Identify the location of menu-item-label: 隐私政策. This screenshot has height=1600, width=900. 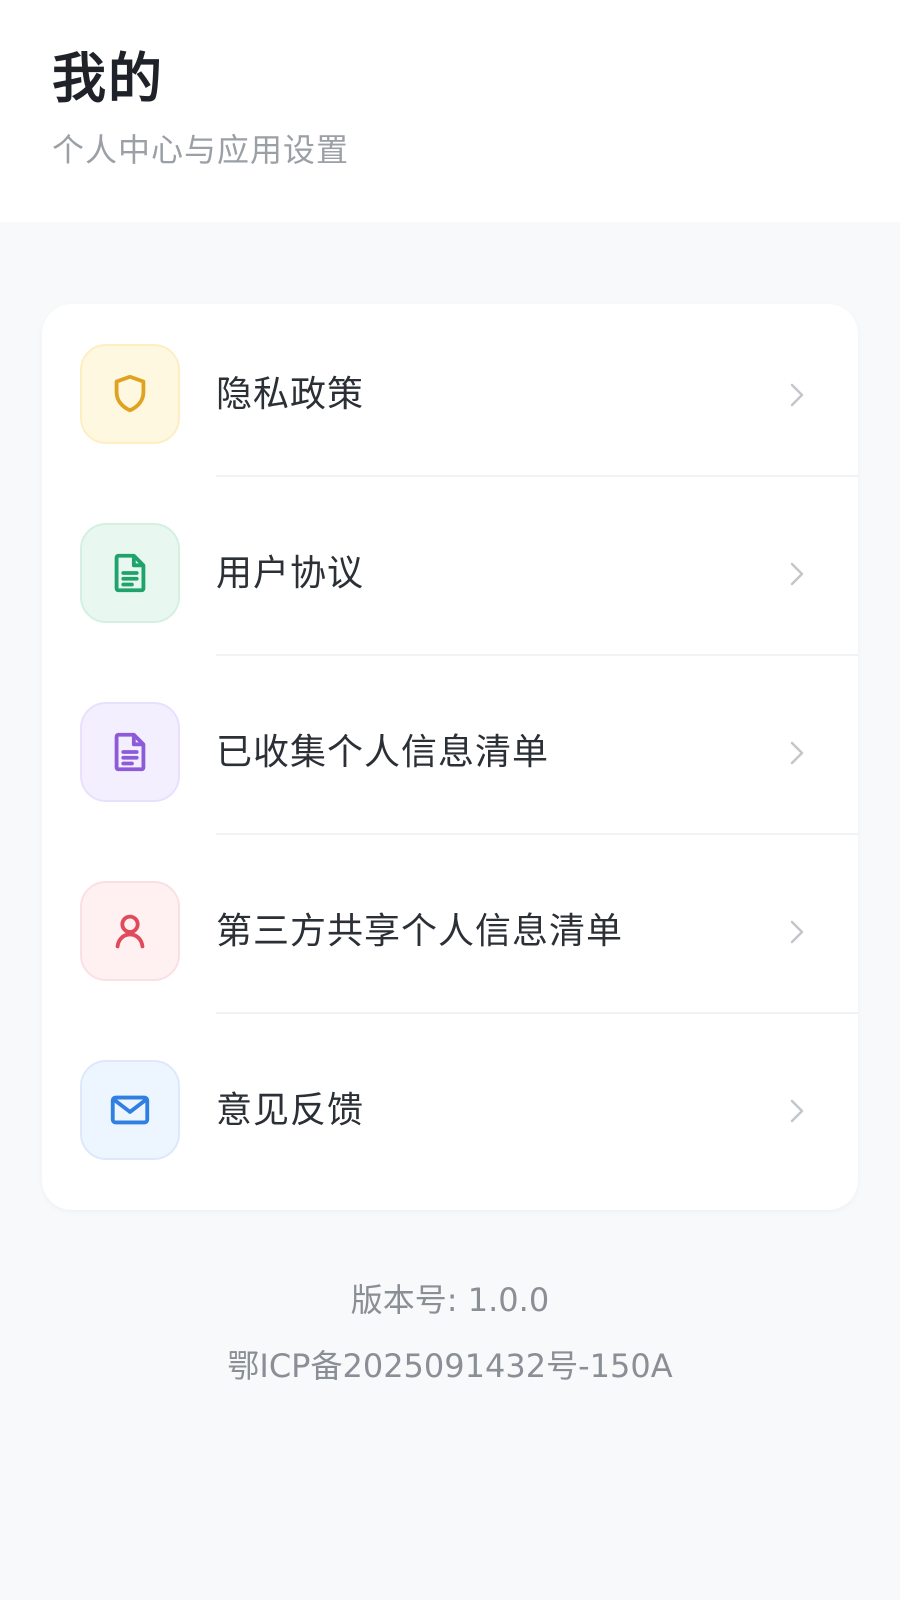
(290, 394).